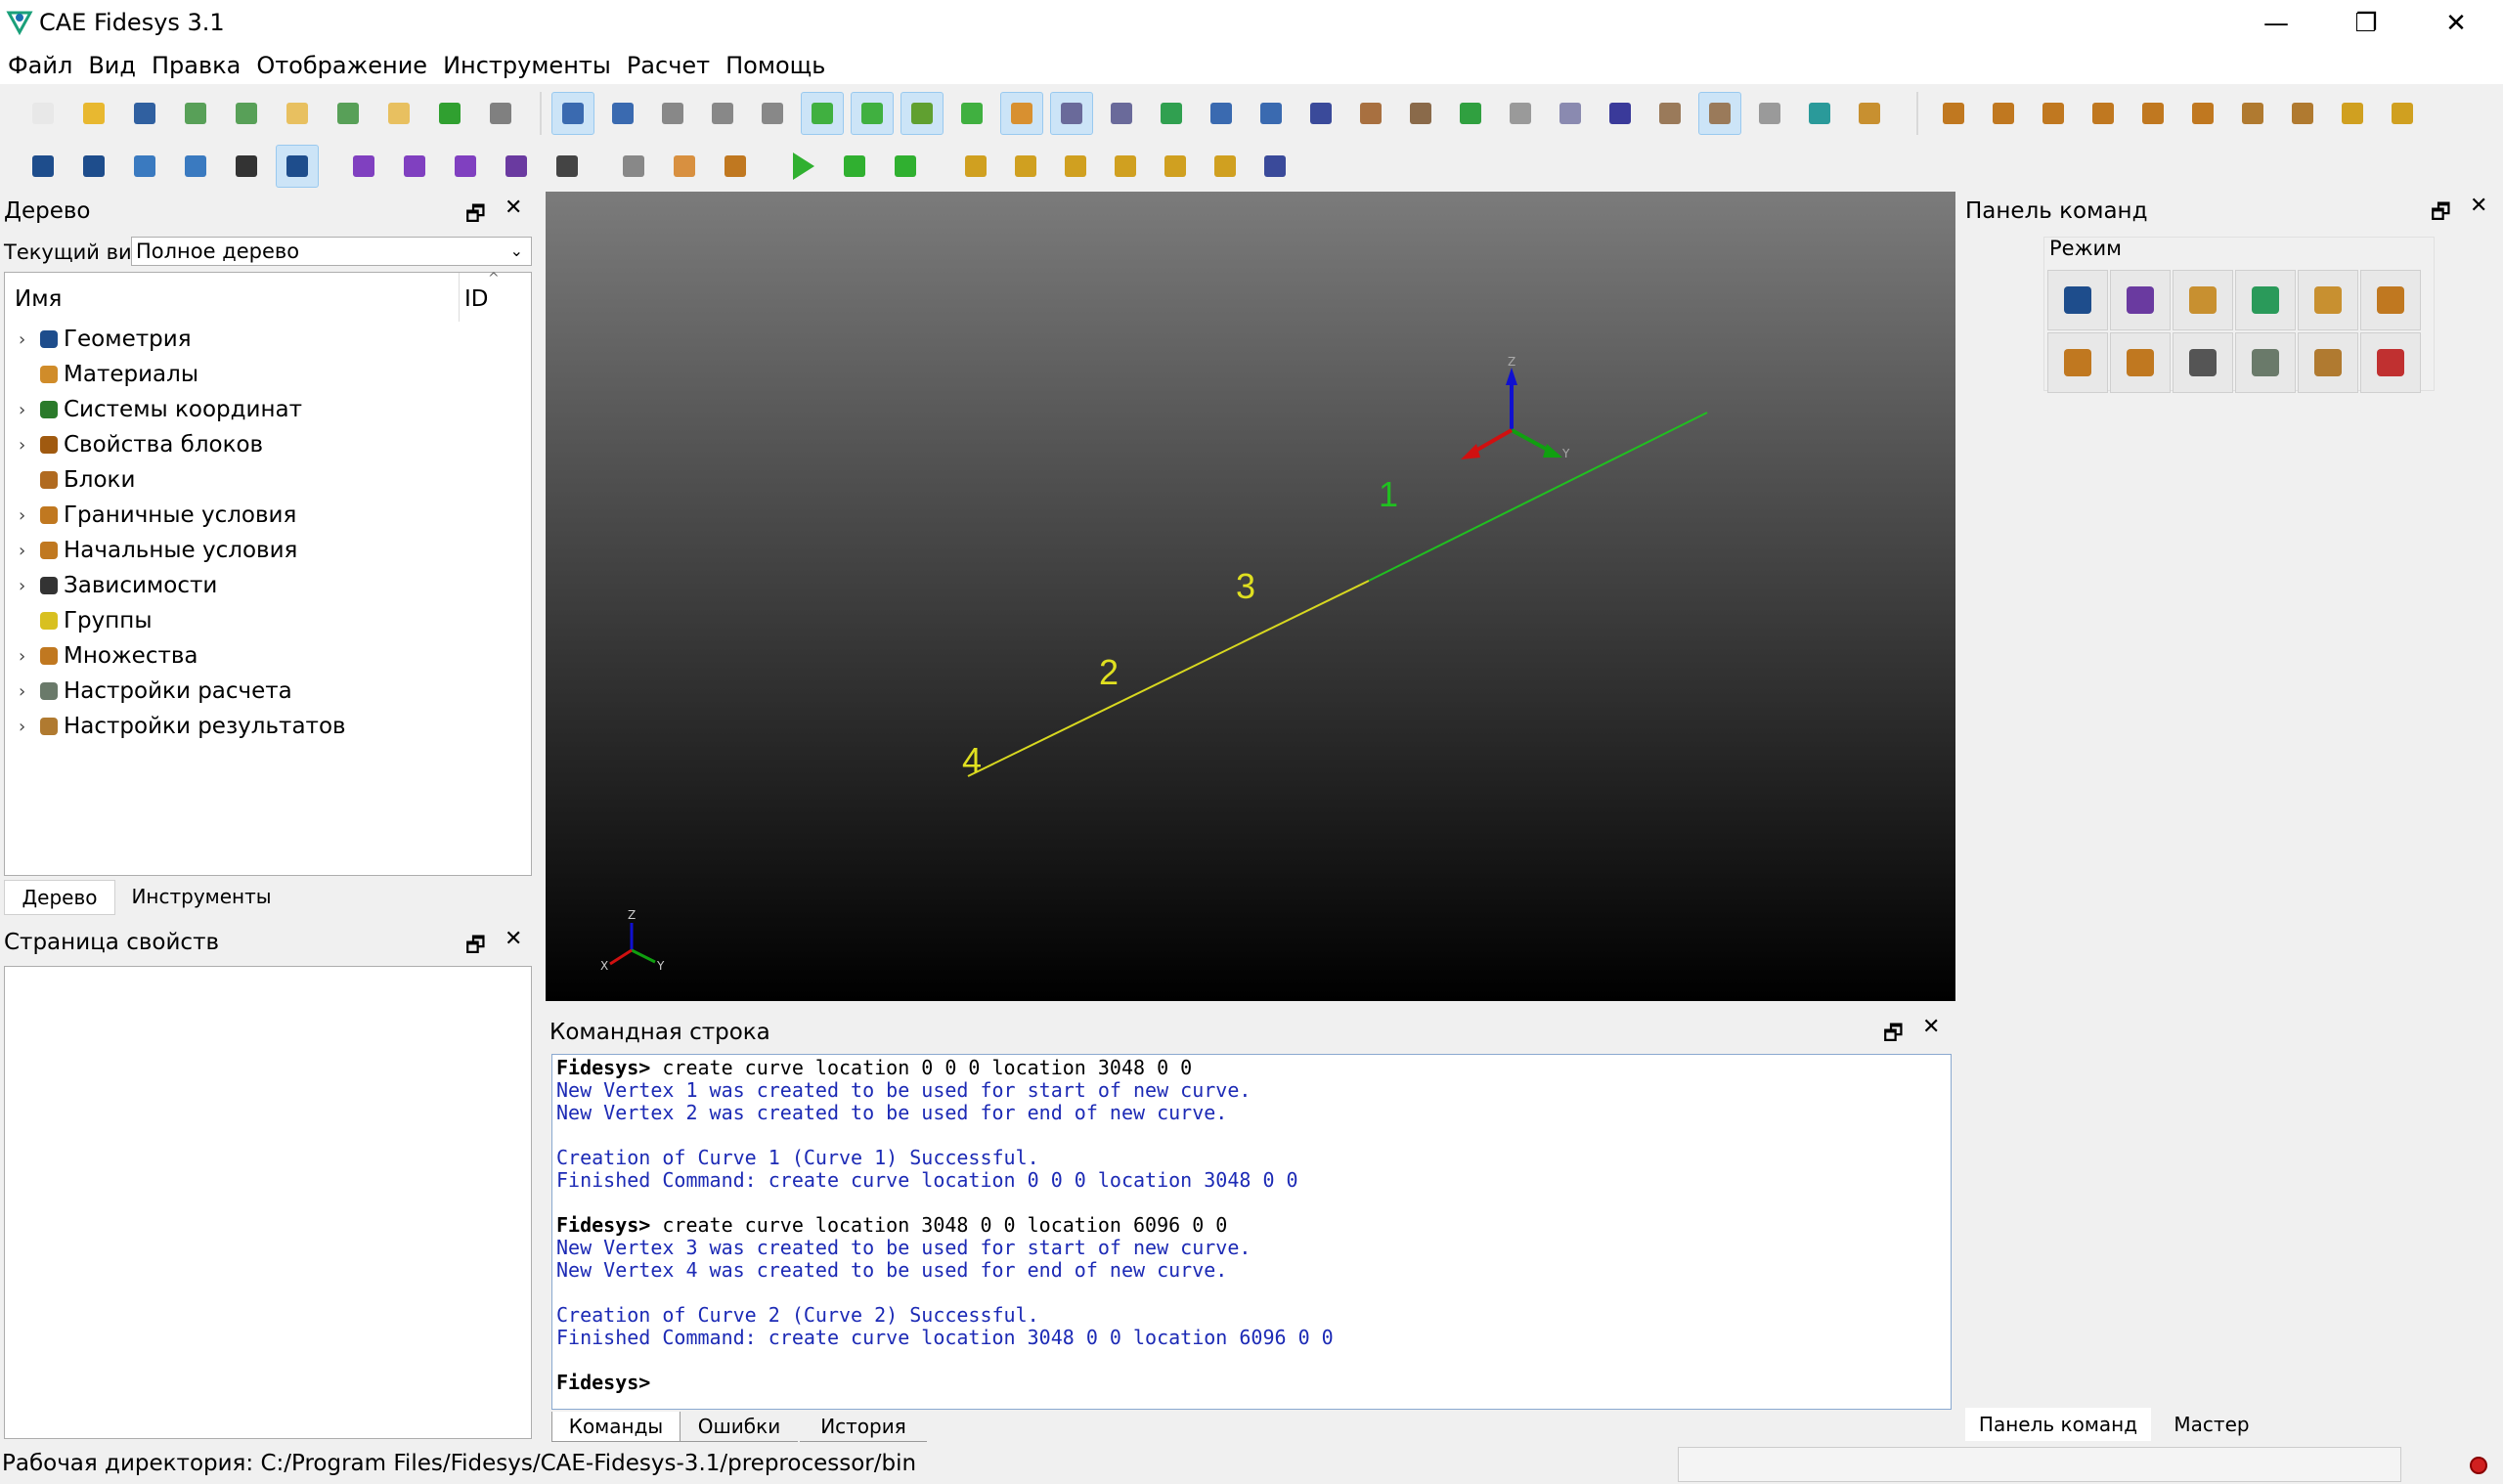  What do you see at coordinates (246, 113) in the screenshot?
I see `export-button` at bounding box center [246, 113].